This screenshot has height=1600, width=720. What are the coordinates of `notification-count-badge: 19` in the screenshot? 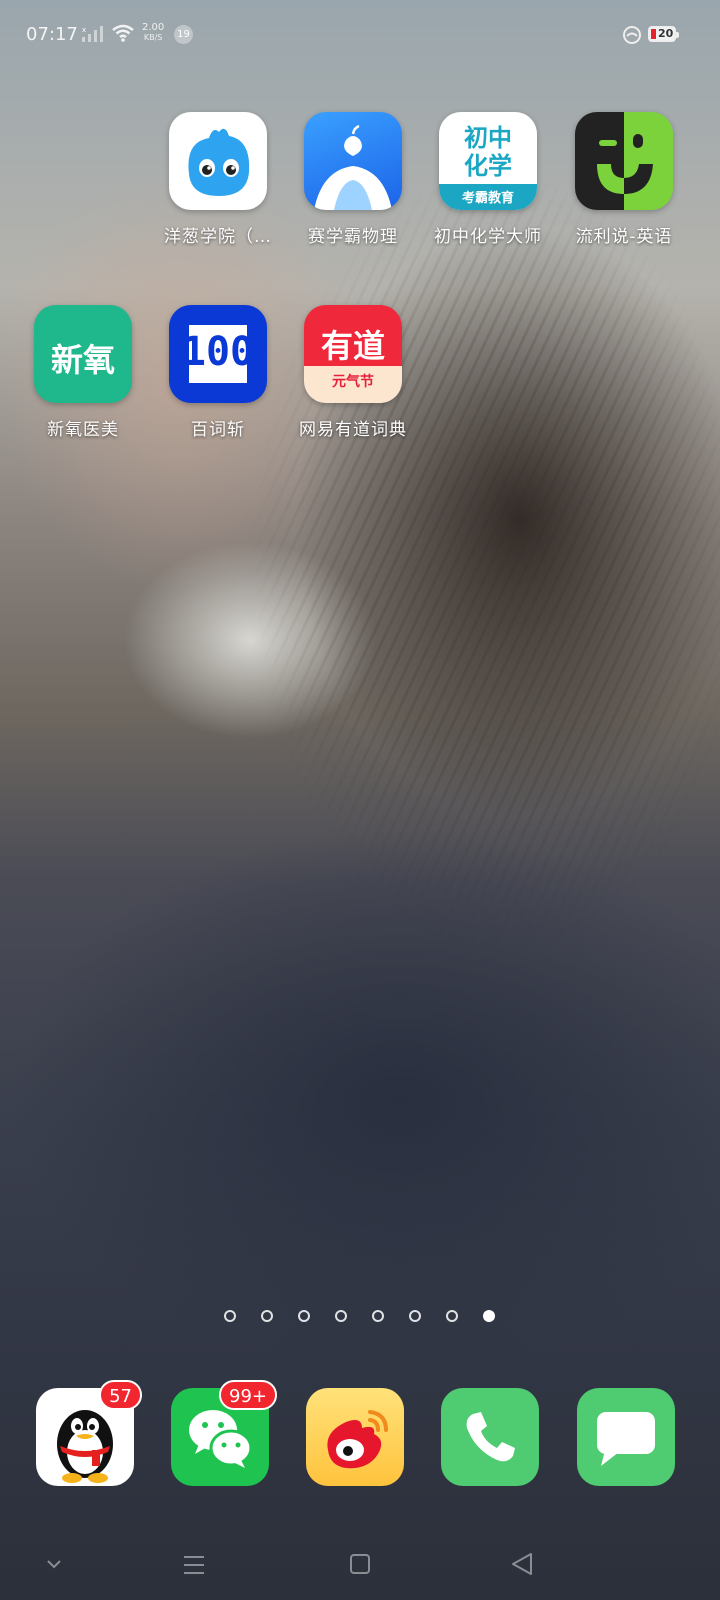 It's located at (183, 34).